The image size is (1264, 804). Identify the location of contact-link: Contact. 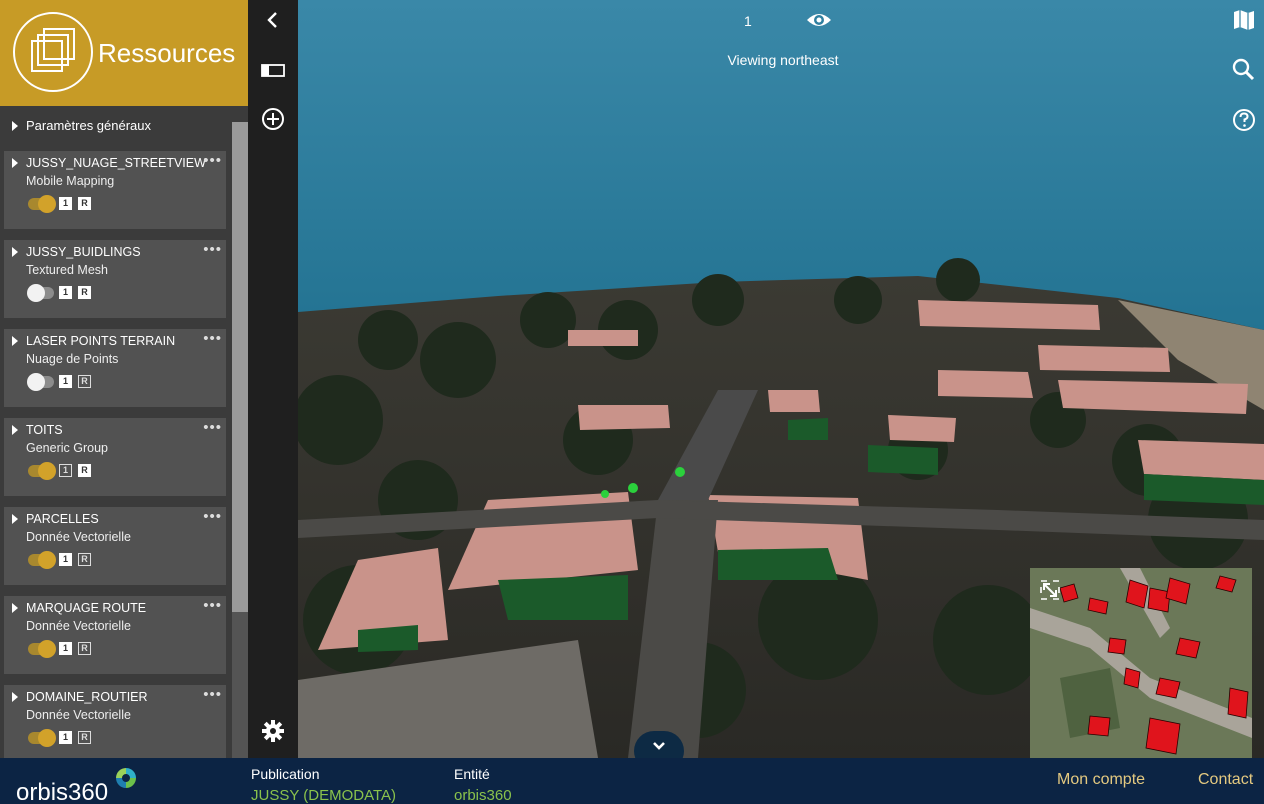
(1225, 780).